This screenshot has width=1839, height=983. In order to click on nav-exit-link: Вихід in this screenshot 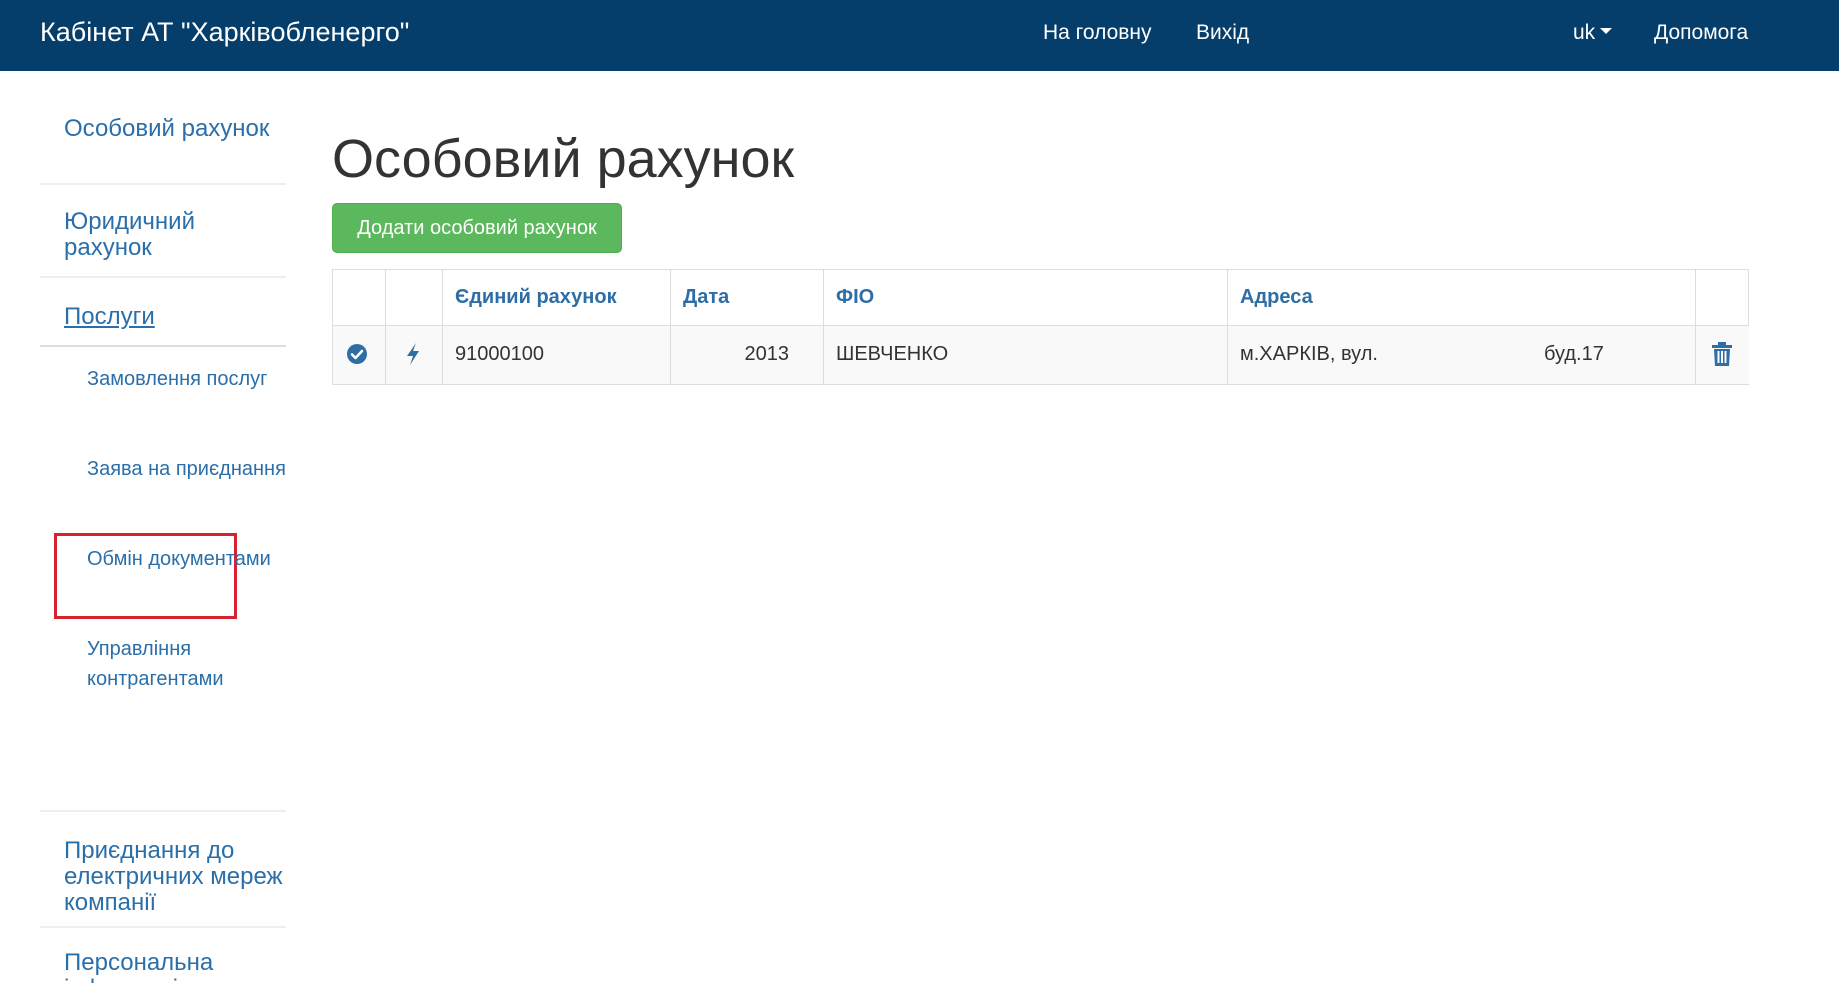, I will do `click(1222, 33)`.